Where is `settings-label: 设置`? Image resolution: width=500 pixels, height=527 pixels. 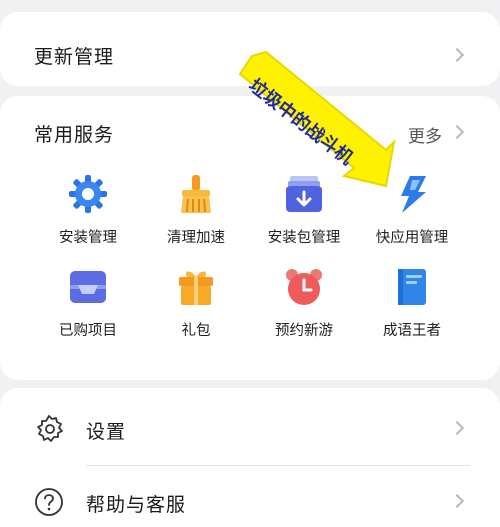 settings-label: 设置 is located at coordinates (106, 432).